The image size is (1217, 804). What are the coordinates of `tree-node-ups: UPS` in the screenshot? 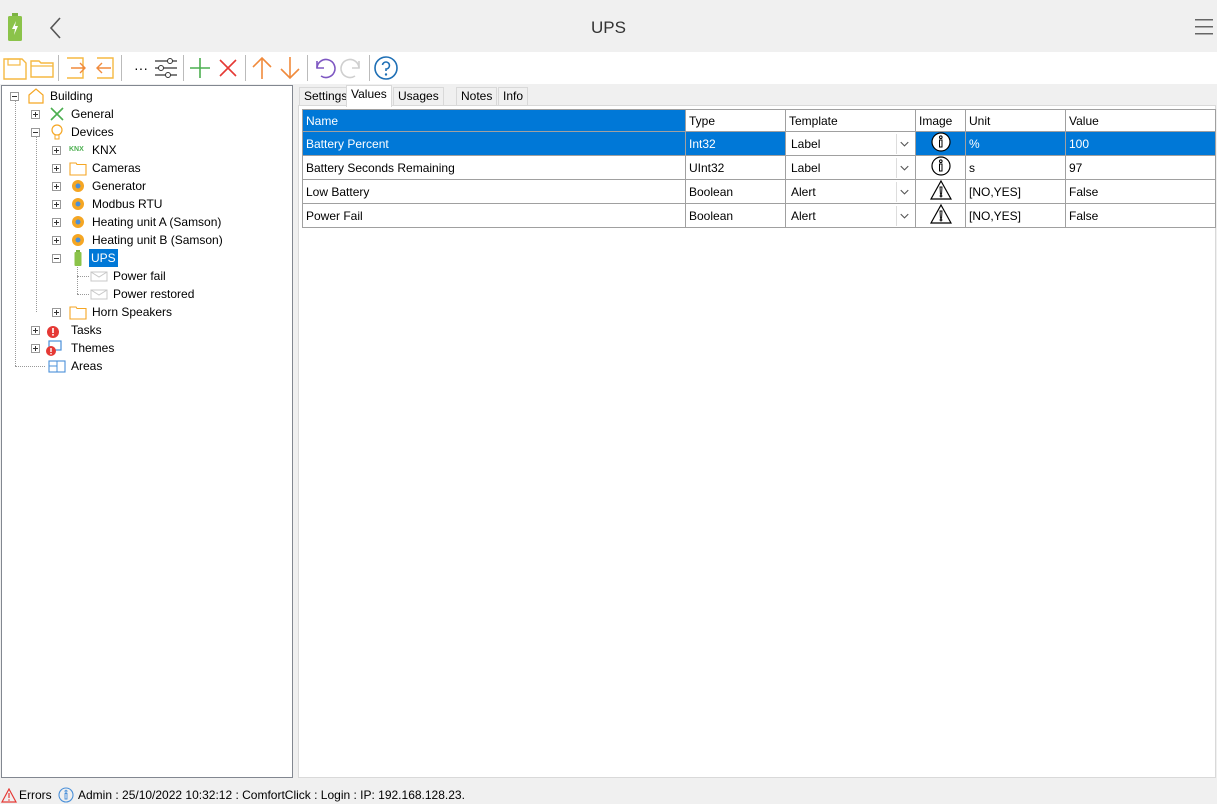 It's located at (152, 258).